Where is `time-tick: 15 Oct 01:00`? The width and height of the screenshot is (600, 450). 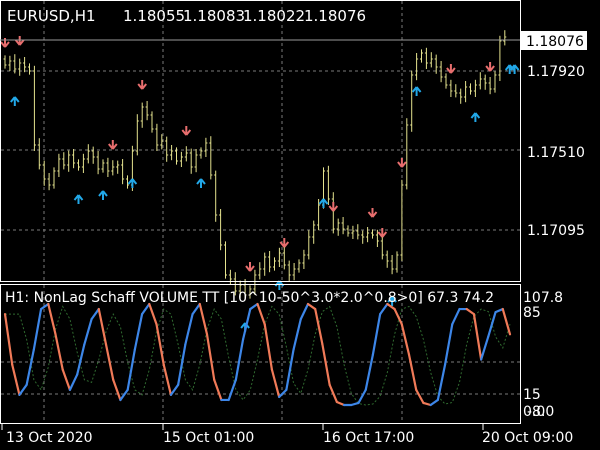
time-tick: 15 Oct 01:00 is located at coordinates (208, 438).